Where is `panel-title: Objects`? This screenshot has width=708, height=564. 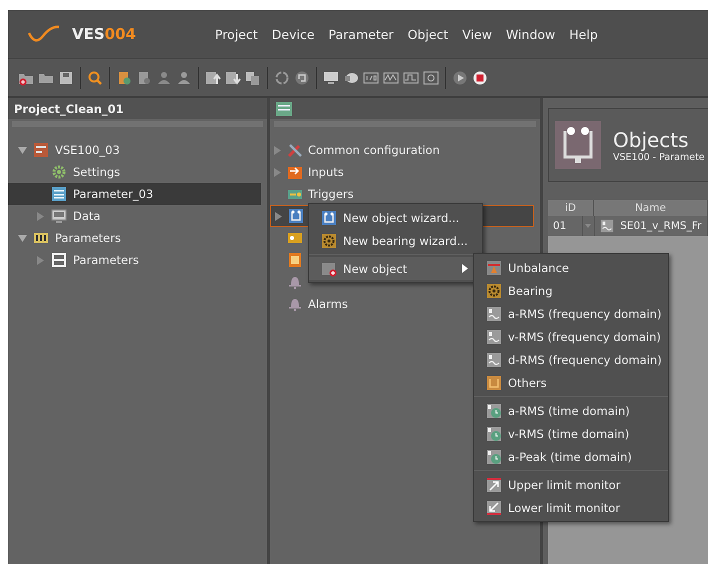 panel-title: Objects is located at coordinates (651, 140).